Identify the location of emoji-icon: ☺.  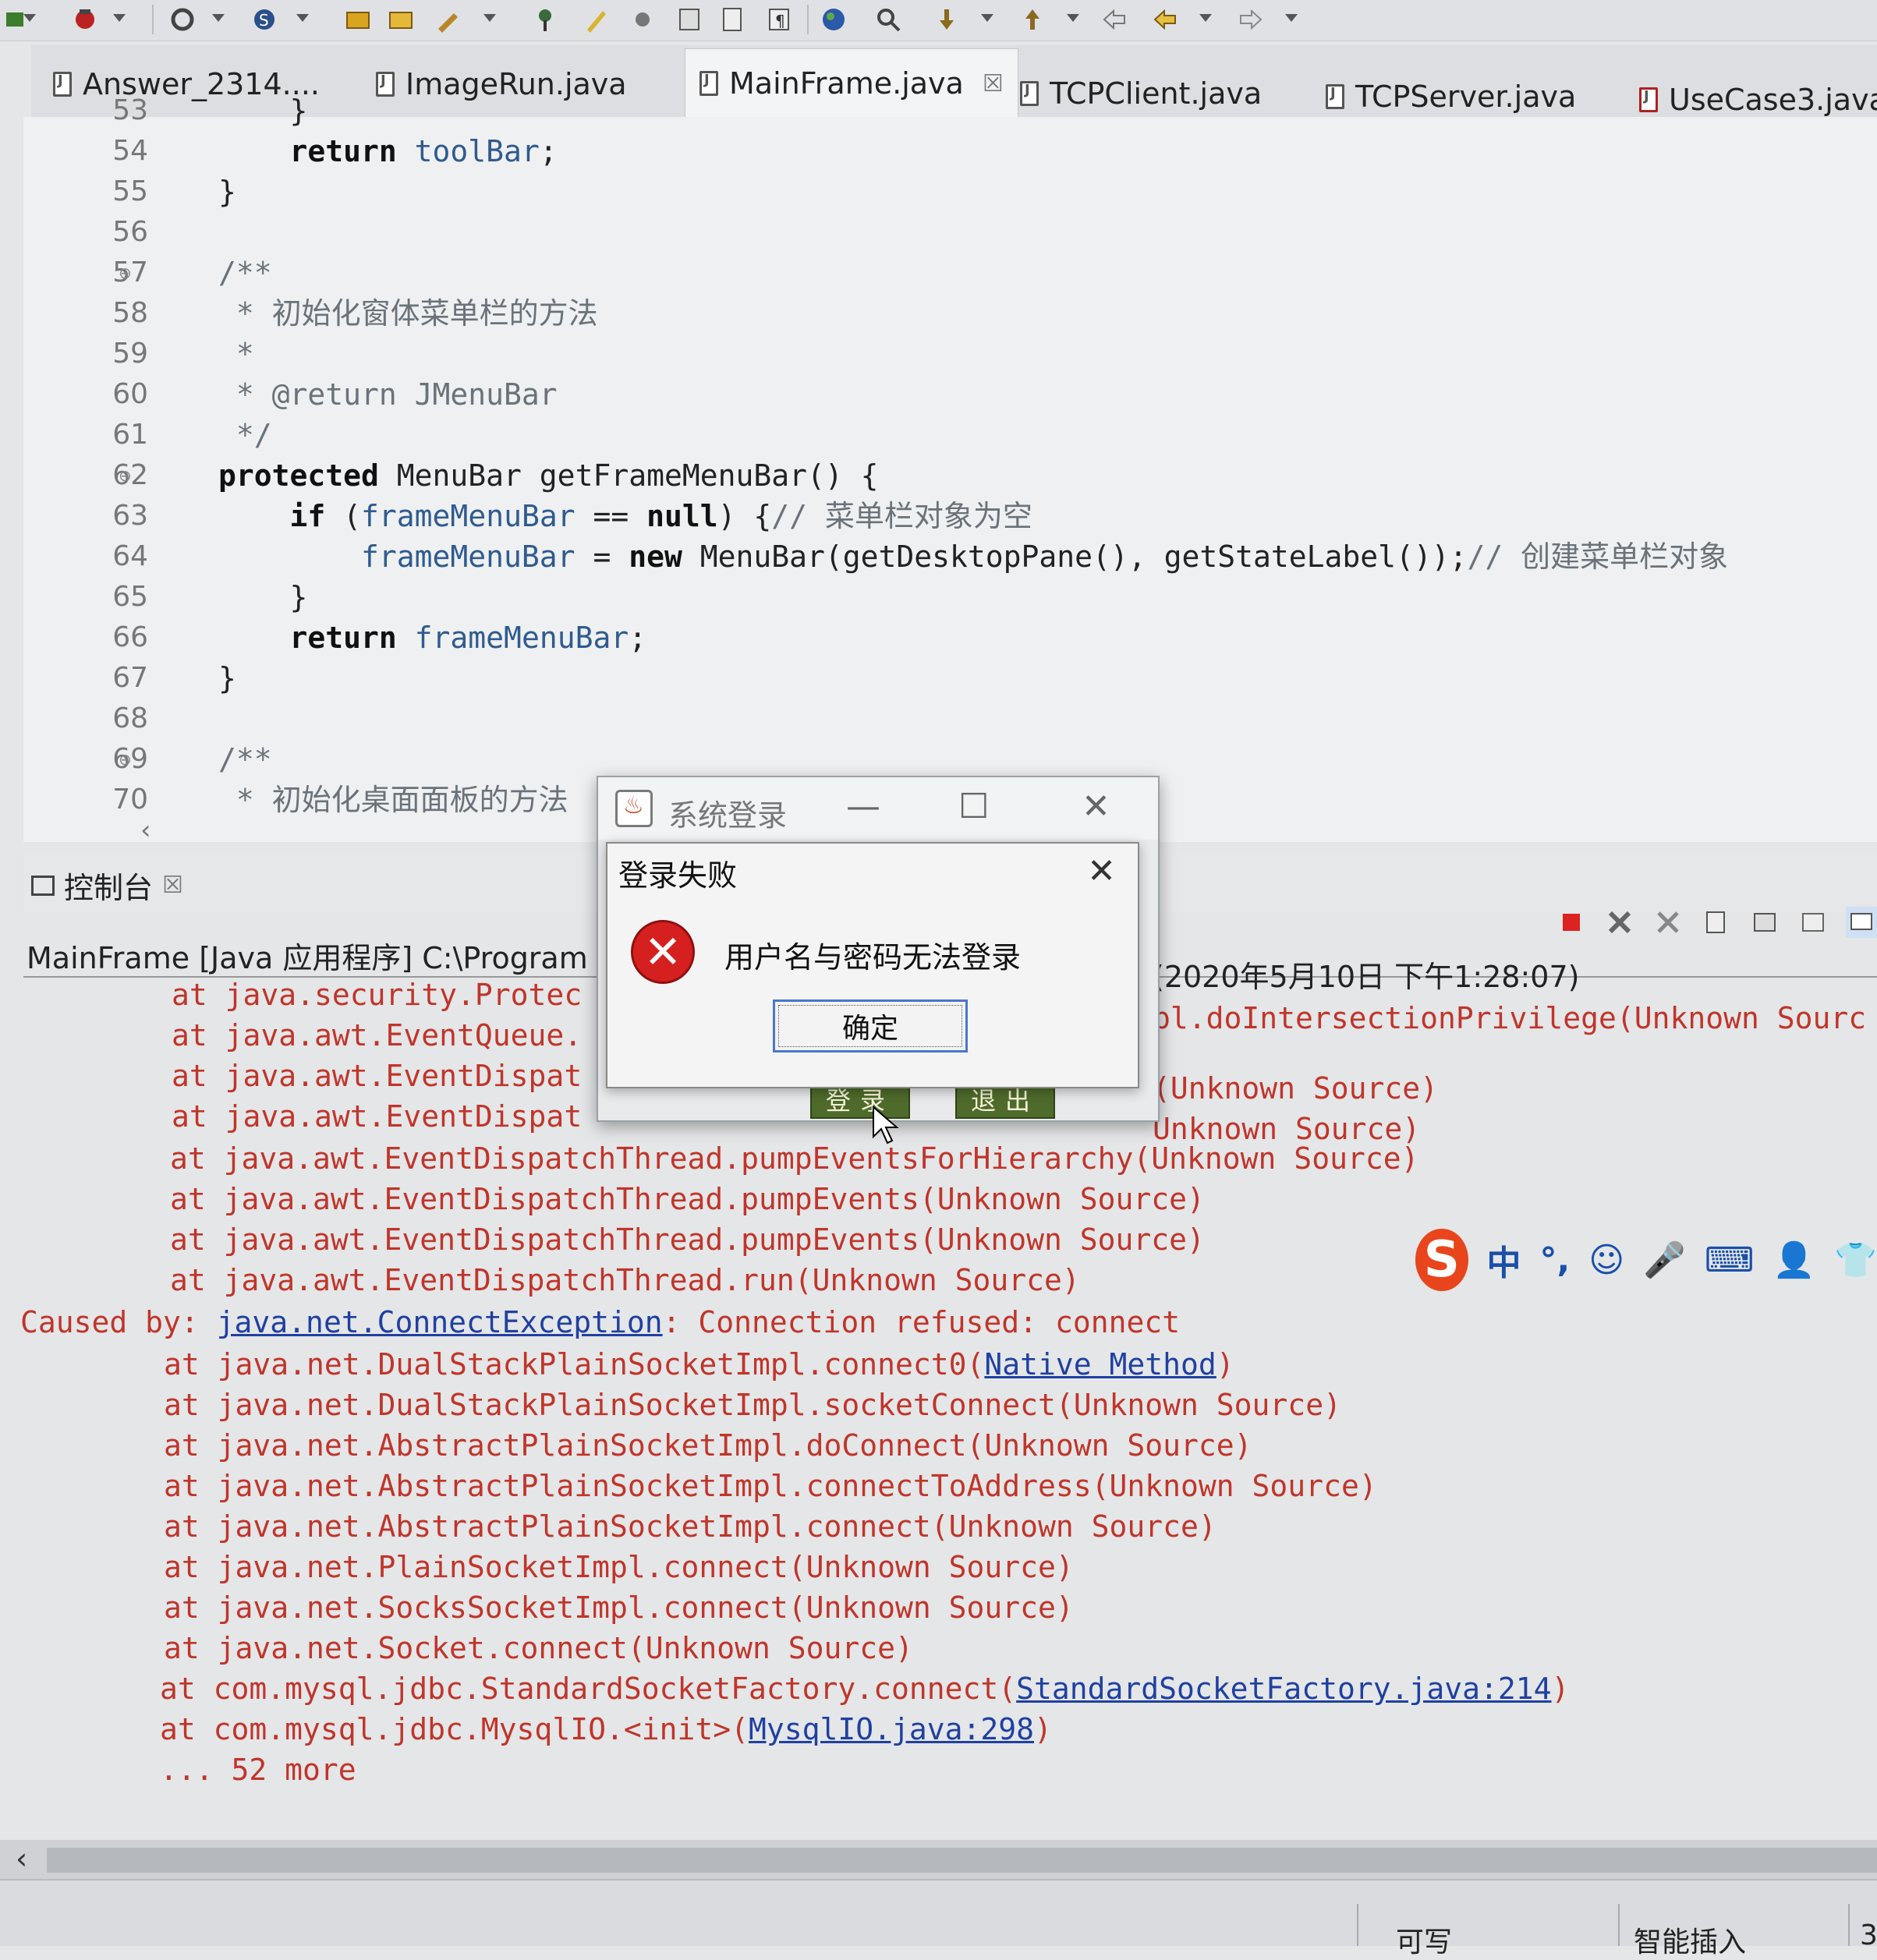
(1606, 1260).